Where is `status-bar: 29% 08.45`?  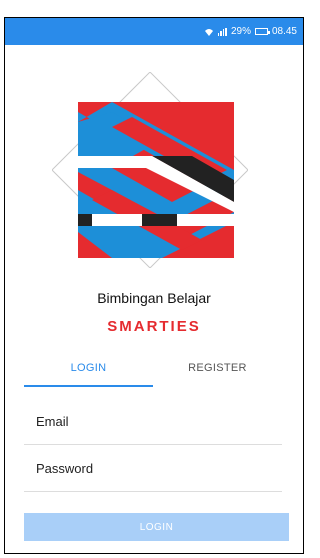
status-bar: 29% 08.45 is located at coordinates (154, 31).